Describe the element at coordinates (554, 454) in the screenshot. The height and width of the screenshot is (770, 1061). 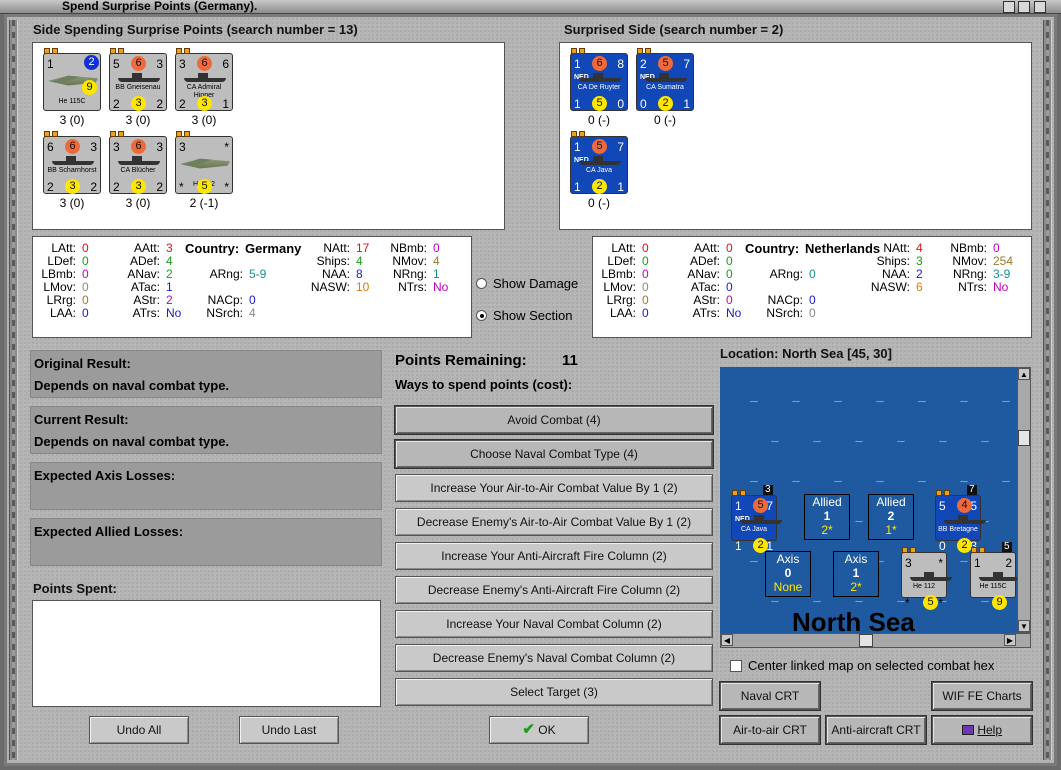
I see `spend-option-button: Choose Naval Combat Type (4)` at that location.